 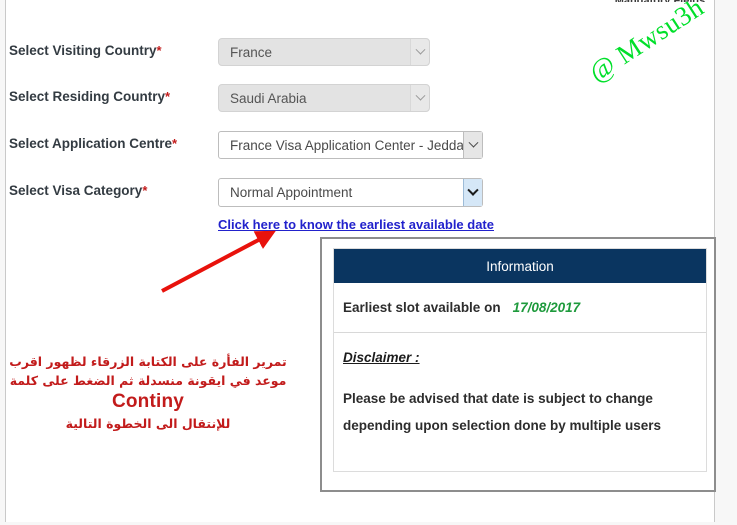 What do you see at coordinates (148, 423) in the screenshot?
I see `arabic-footer-line: للإنتقال الى الخطوة التالية` at bounding box center [148, 423].